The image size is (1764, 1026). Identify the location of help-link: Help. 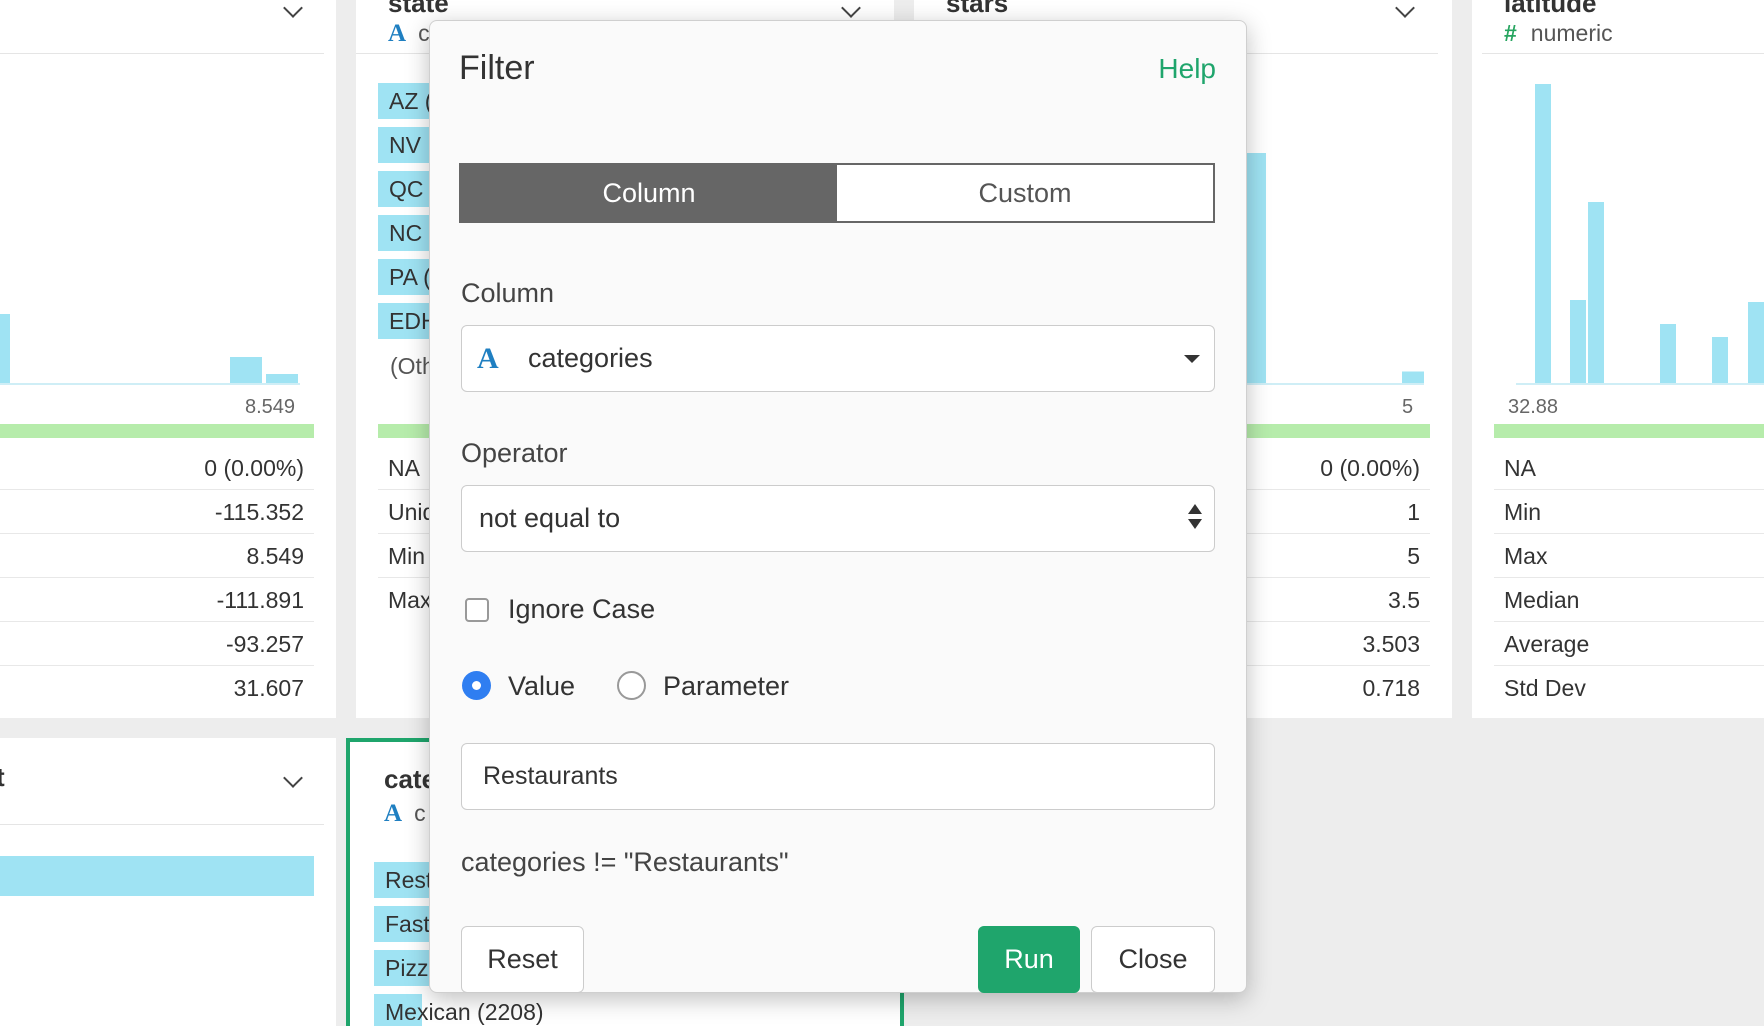
(1187, 69).